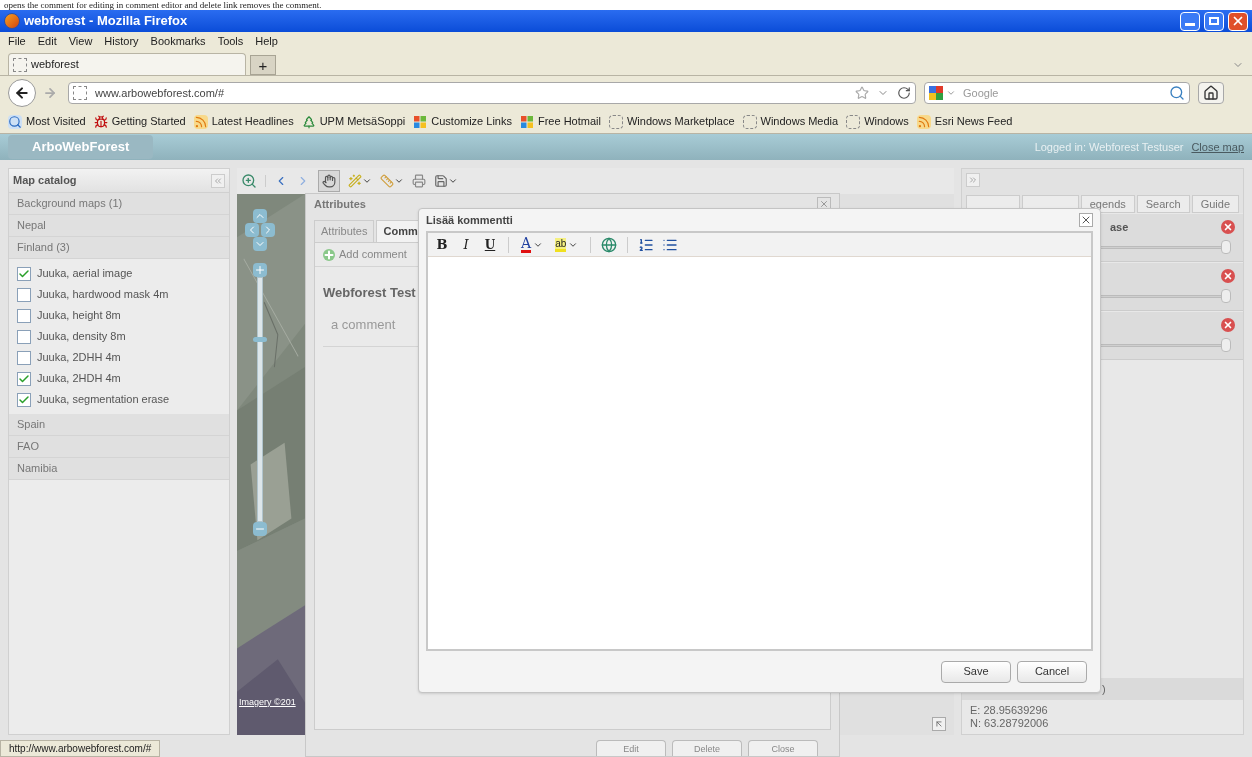  What do you see at coordinates (81, 337) in the screenshot?
I see `layer-label: Juuka, density 8m` at bounding box center [81, 337].